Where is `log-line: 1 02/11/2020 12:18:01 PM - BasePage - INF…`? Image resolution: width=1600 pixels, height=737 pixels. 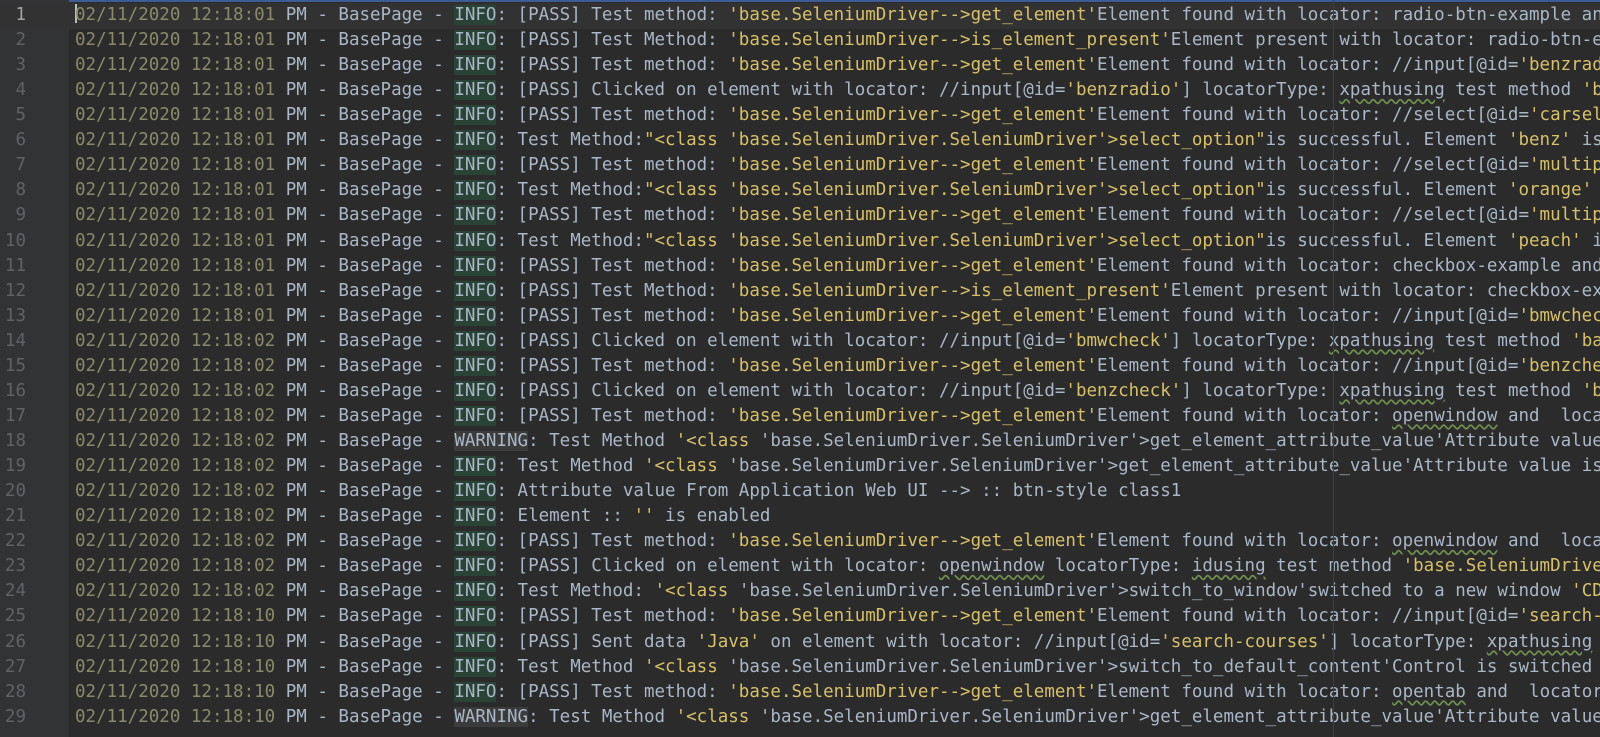
log-line: 1 02/11/2020 12:18:01 PM - BasePage - INF… is located at coordinates (800, 16).